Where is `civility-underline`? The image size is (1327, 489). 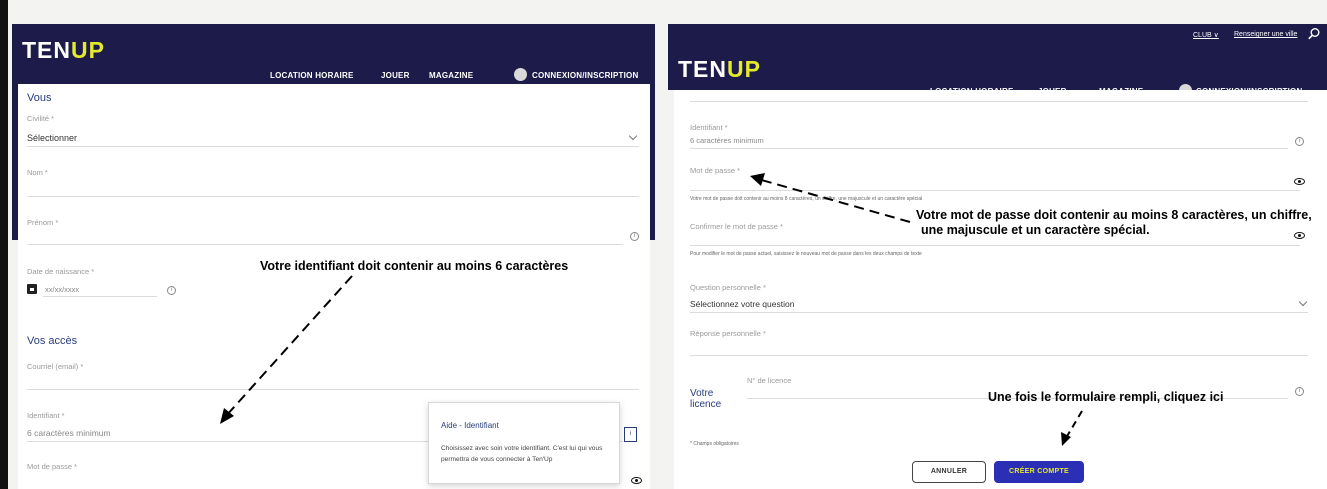 civility-underline is located at coordinates (333, 146).